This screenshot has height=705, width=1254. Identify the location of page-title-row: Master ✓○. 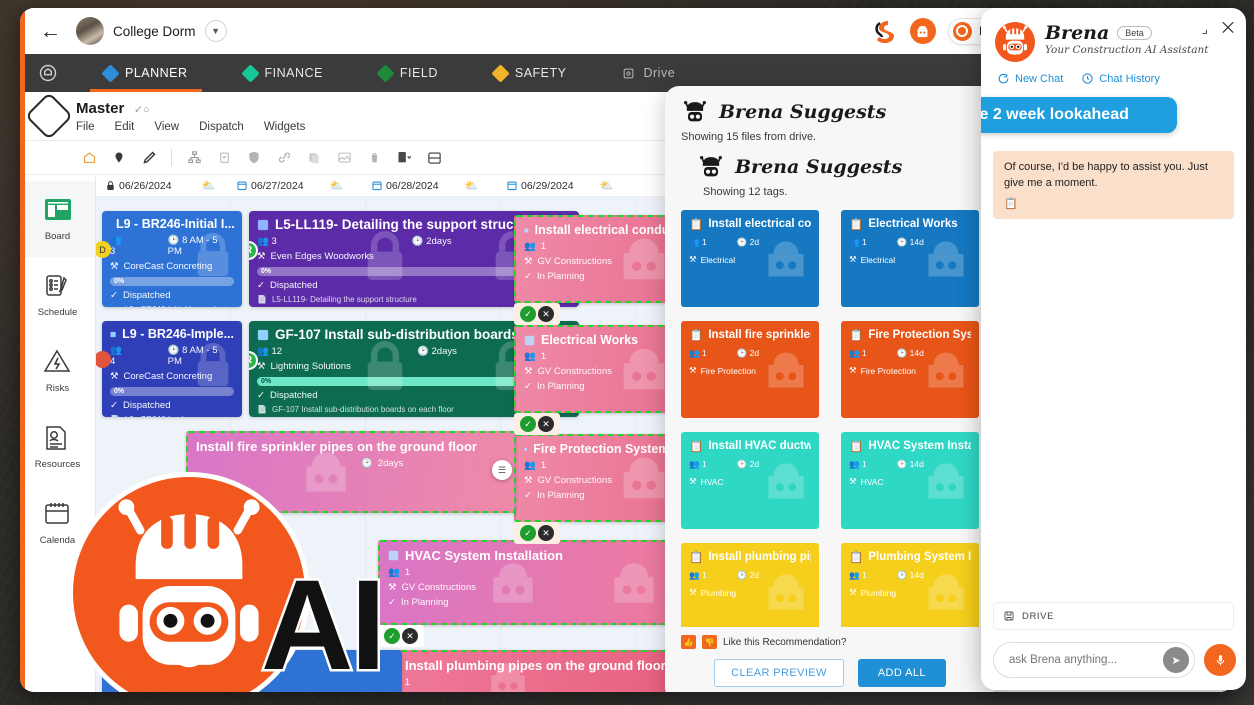
(190, 109).